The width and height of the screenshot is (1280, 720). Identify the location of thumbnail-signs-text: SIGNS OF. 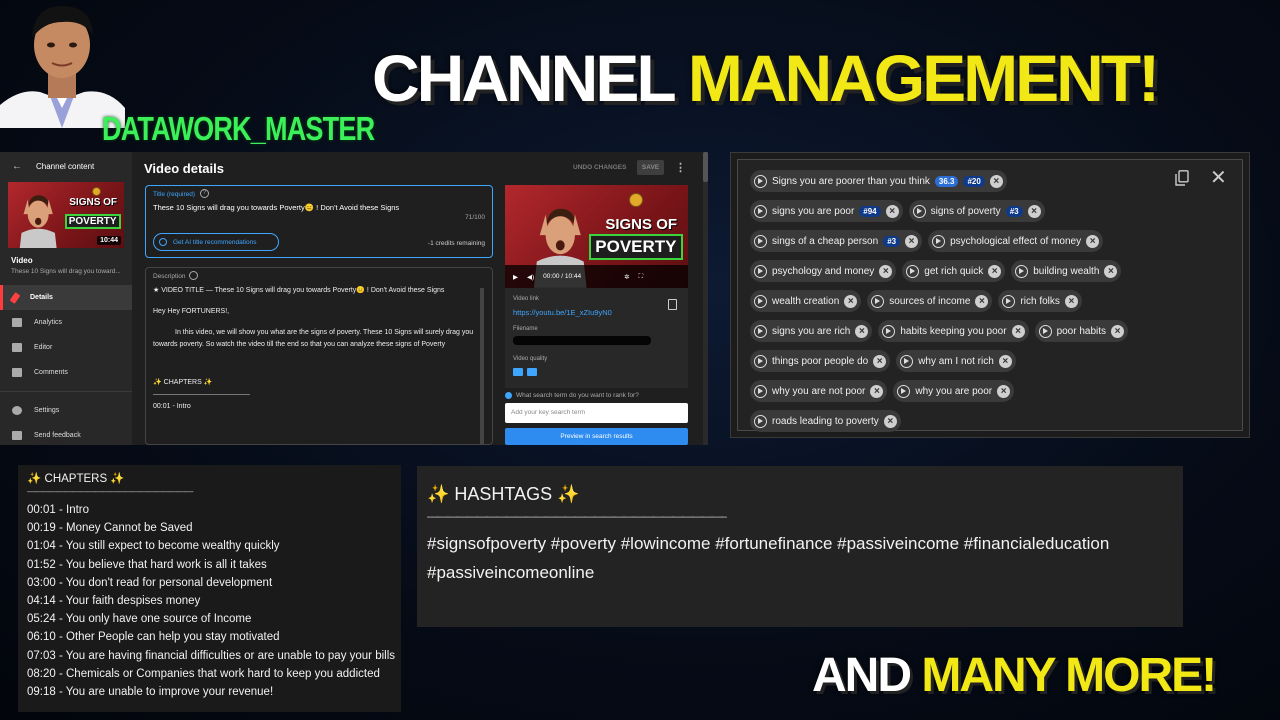
(641, 224).